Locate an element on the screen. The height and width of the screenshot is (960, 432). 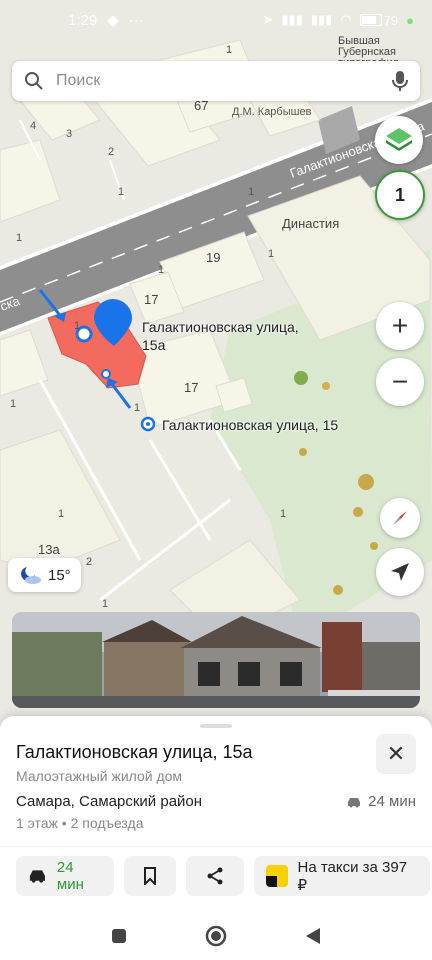
weather-night-cloud-icon is located at coordinates (31, 575).